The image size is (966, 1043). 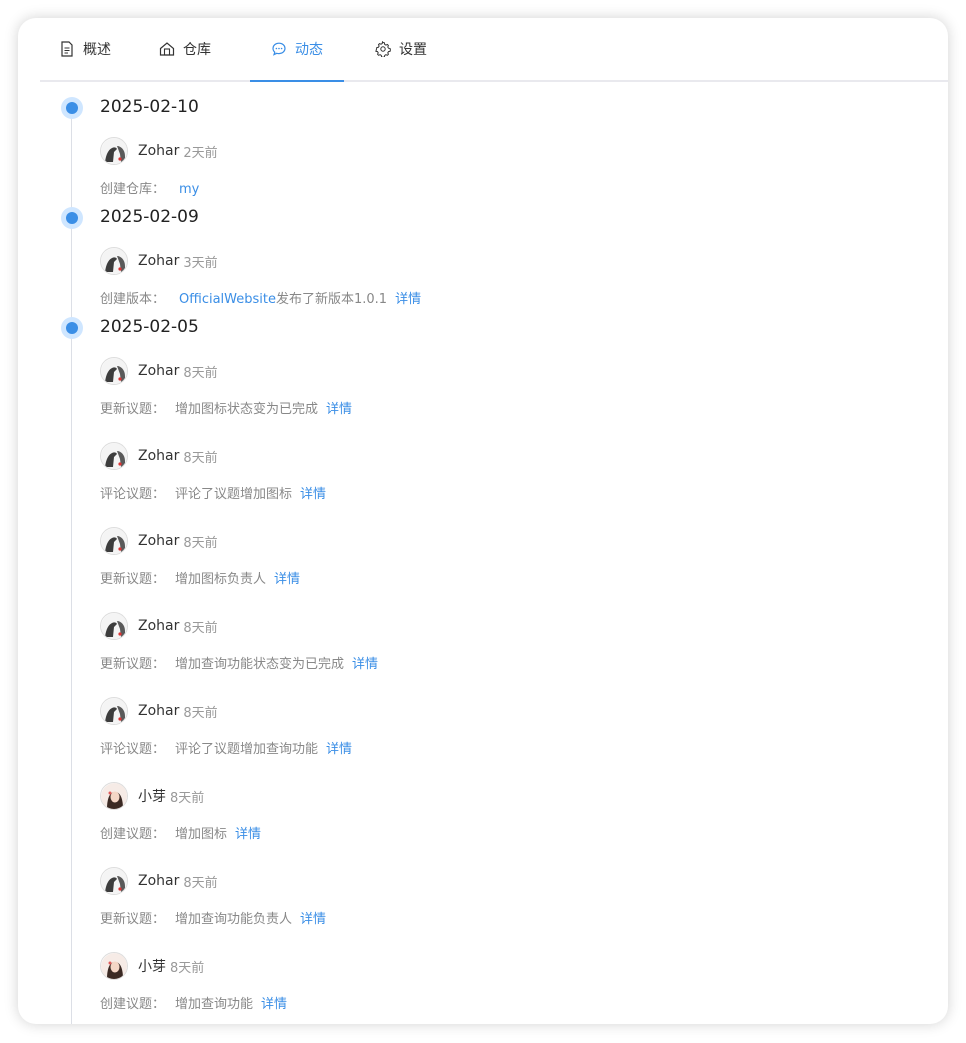 I want to click on action-text: 增加图标负责人, so click(x=221, y=579).